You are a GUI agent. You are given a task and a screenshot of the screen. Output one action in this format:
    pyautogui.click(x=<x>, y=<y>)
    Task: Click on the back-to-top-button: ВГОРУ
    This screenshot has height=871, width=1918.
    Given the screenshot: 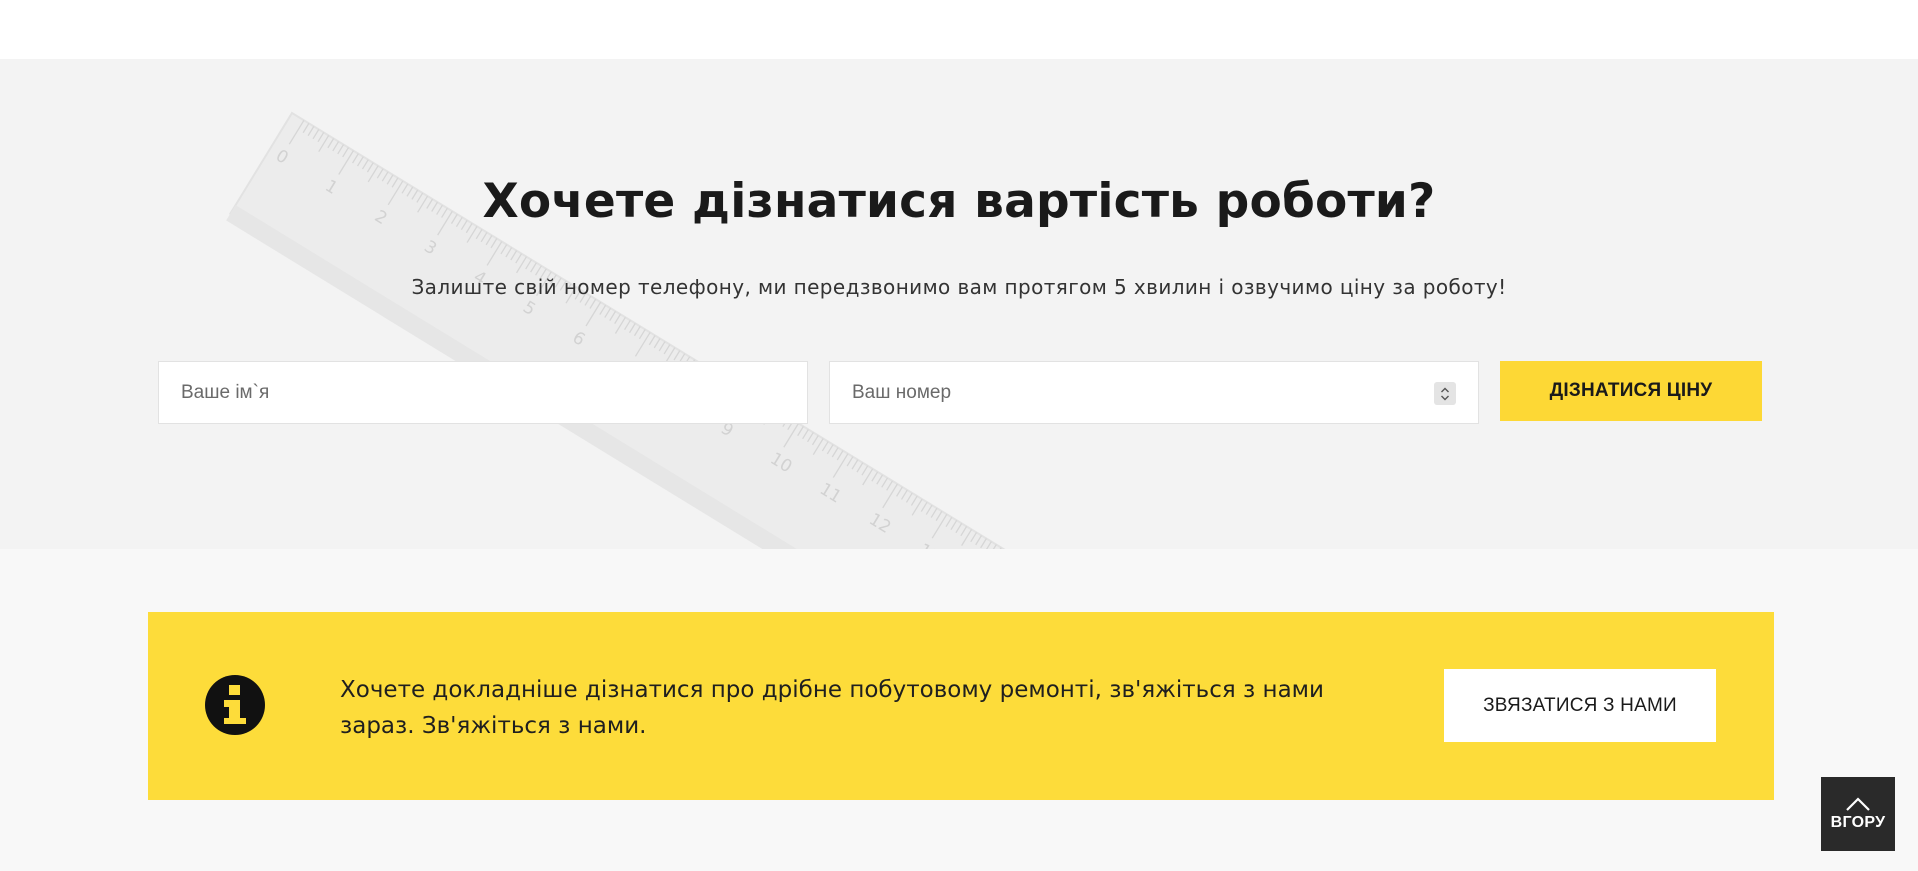 What is the action you would take?
    pyautogui.click(x=1858, y=814)
    